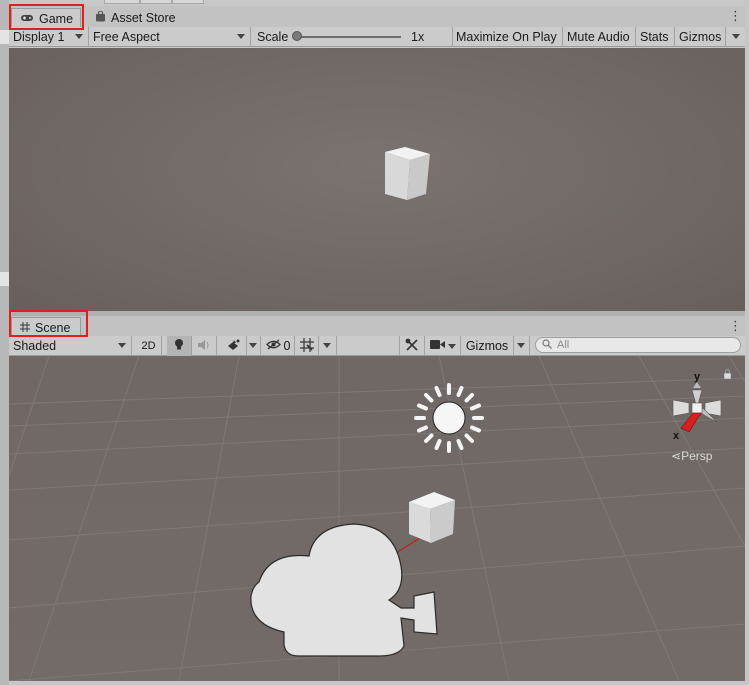 The height and width of the screenshot is (685, 749). Describe the element at coordinates (418, 37) in the screenshot. I see `scale-value: 1x` at that location.